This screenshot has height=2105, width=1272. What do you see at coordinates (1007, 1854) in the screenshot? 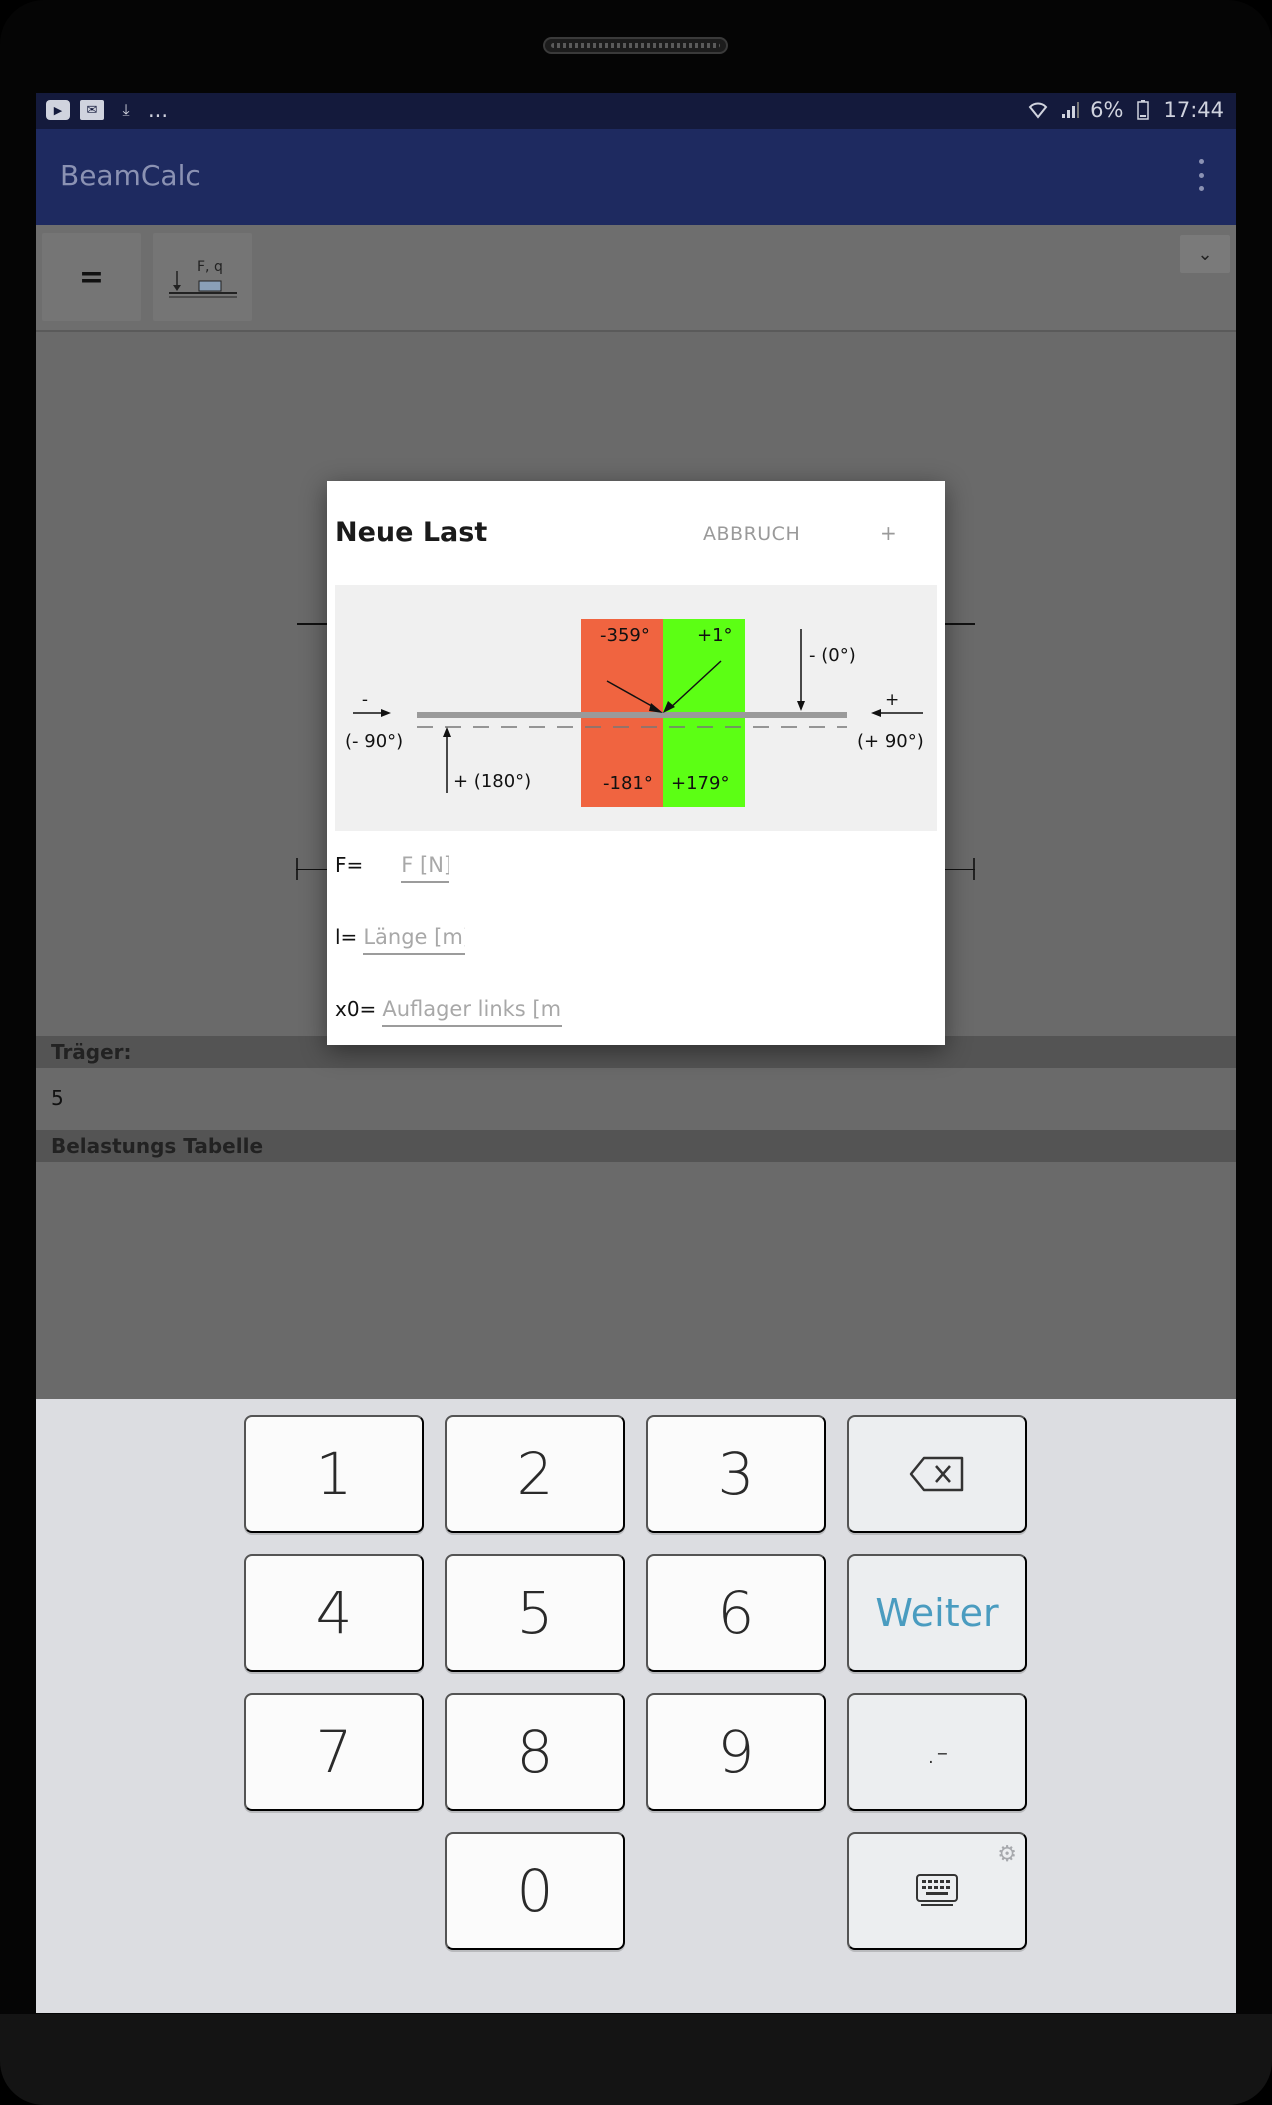
I see `settings-gear-icon: ⚙` at bounding box center [1007, 1854].